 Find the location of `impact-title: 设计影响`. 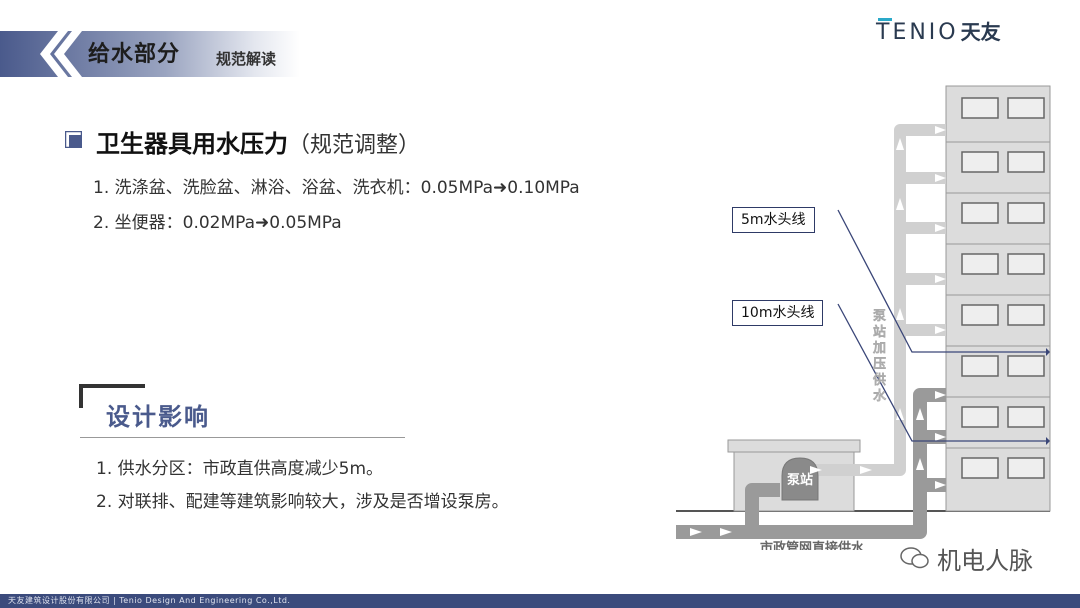

impact-title: 设计影响 is located at coordinates (158, 417).